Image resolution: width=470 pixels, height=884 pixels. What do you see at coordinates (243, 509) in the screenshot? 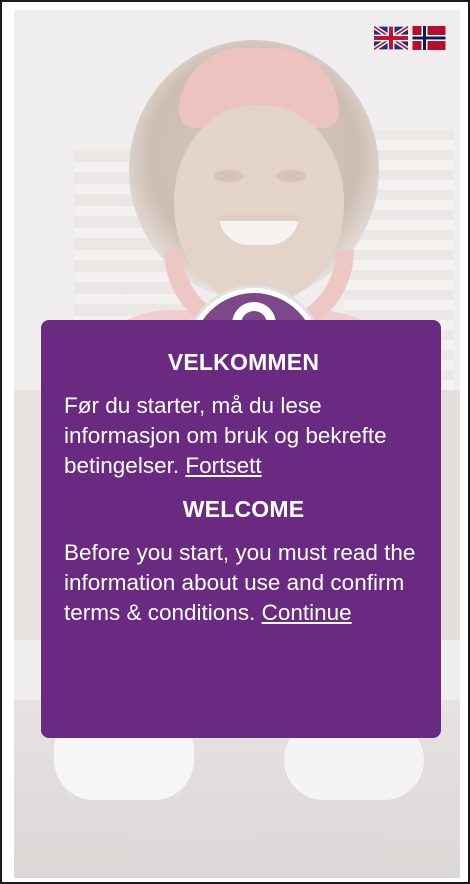
I see `dialog-title-english: WELCOME` at bounding box center [243, 509].